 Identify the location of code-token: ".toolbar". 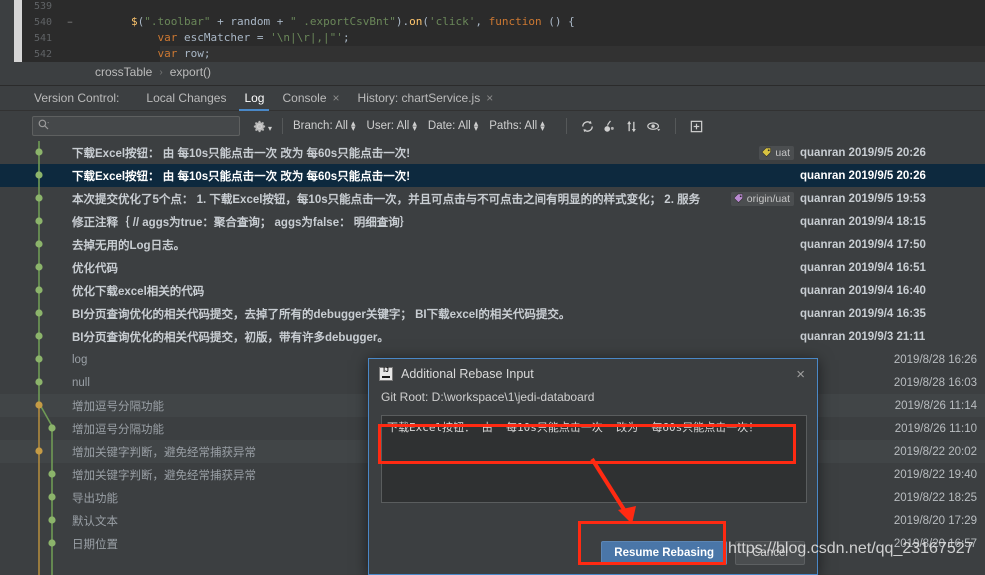
(177, 21).